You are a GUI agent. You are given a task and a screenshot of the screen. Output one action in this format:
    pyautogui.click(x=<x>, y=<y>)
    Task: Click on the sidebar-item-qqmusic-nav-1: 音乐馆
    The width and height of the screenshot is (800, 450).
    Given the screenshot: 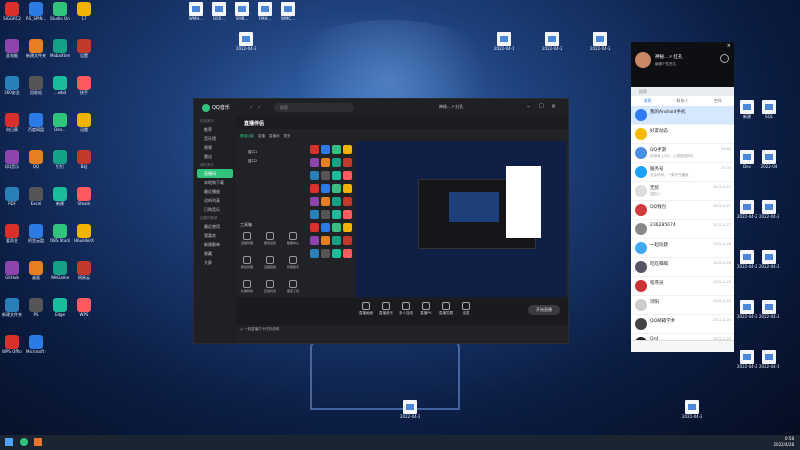 What is the action you would take?
    pyautogui.click(x=215, y=138)
    